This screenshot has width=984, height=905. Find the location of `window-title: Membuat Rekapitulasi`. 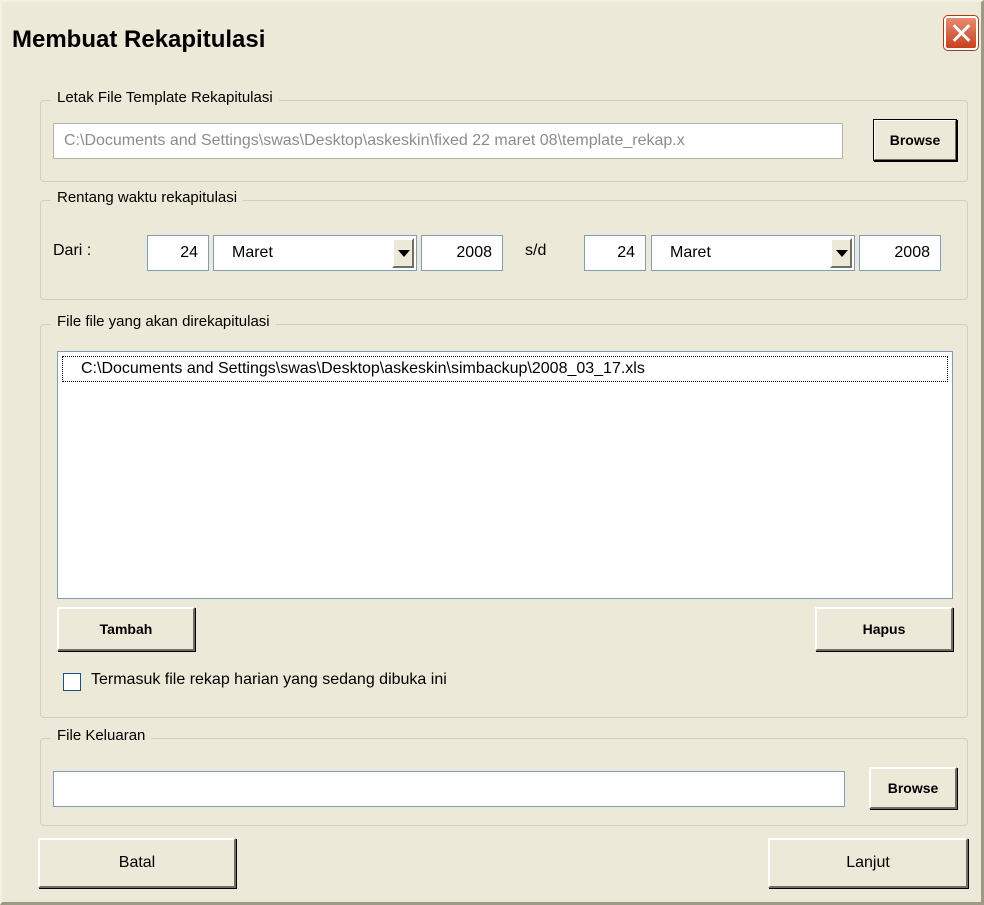

window-title: Membuat Rekapitulasi is located at coordinates (139, 39).